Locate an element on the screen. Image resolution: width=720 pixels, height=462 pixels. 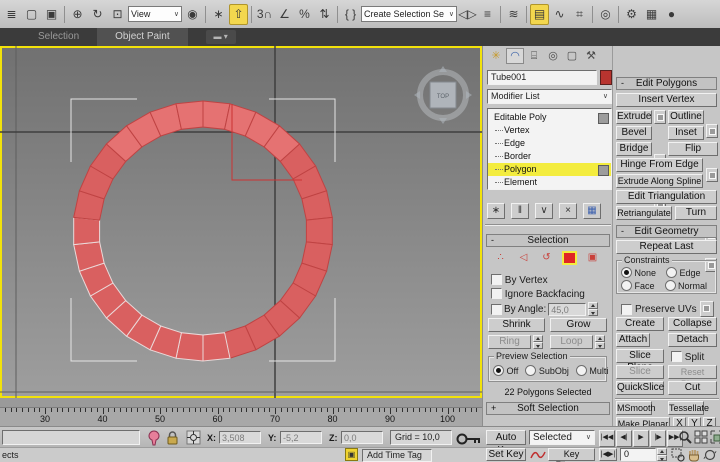
region-zoom-icon is located at coordinates (678, 455).